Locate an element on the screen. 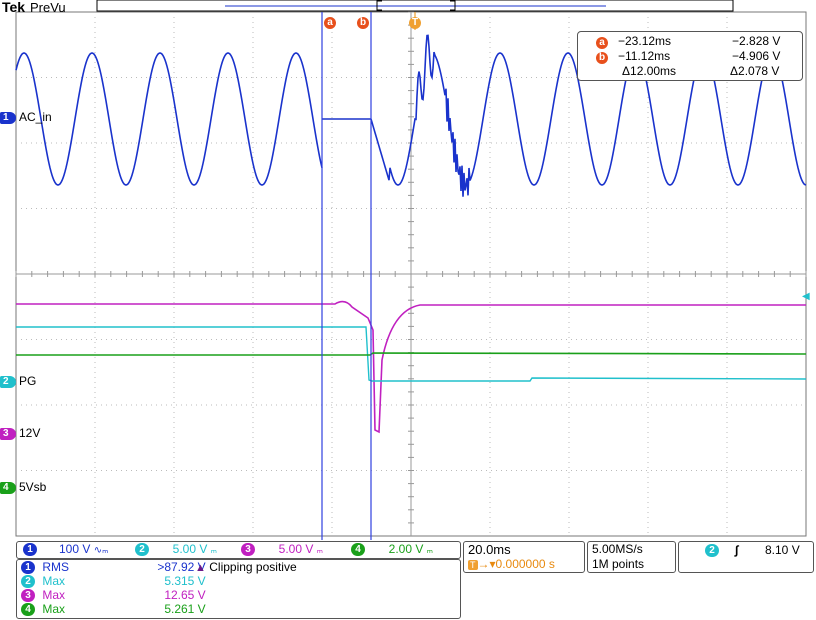 This screenshot has height=620, width=816. clipping-warning: ▲ Clipping positive is located at coordinates (246, 567).